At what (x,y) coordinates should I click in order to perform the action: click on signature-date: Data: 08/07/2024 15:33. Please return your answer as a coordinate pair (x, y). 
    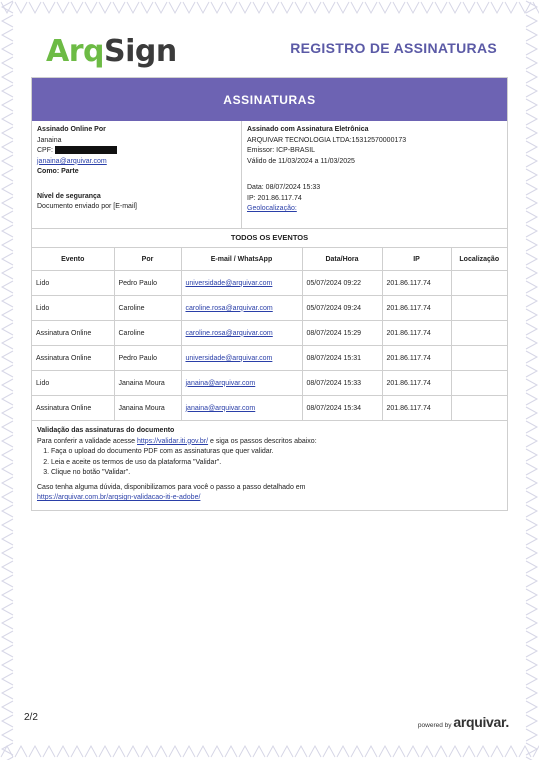
    Looking at the image, I should click on (284, 187).